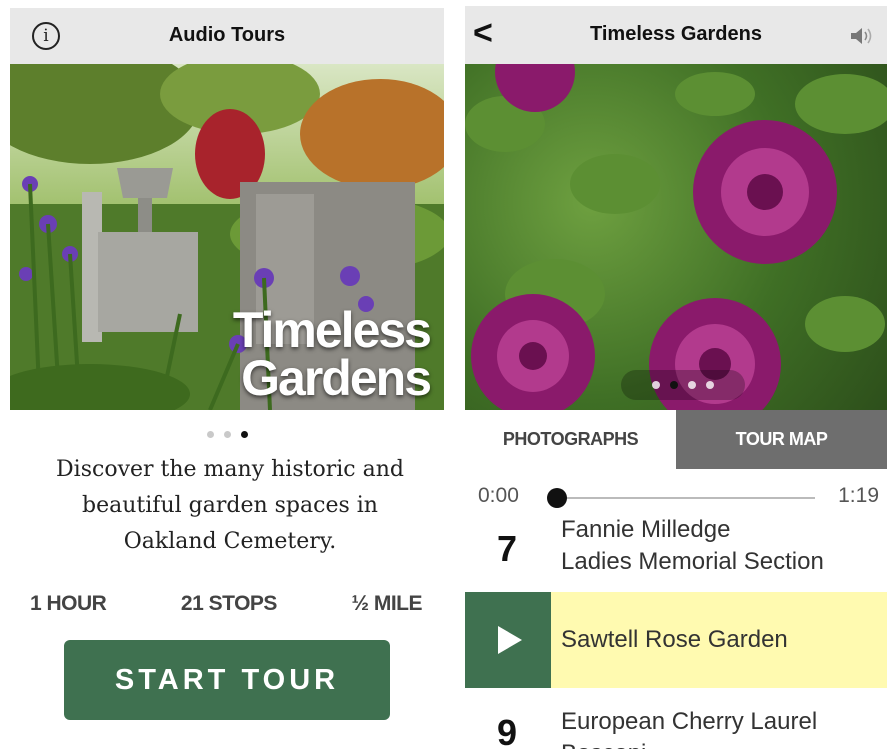  Describe the element at coordinates (689, 743) in the screenshot. I see `stop-name-line-2: Boscopi` at that location.